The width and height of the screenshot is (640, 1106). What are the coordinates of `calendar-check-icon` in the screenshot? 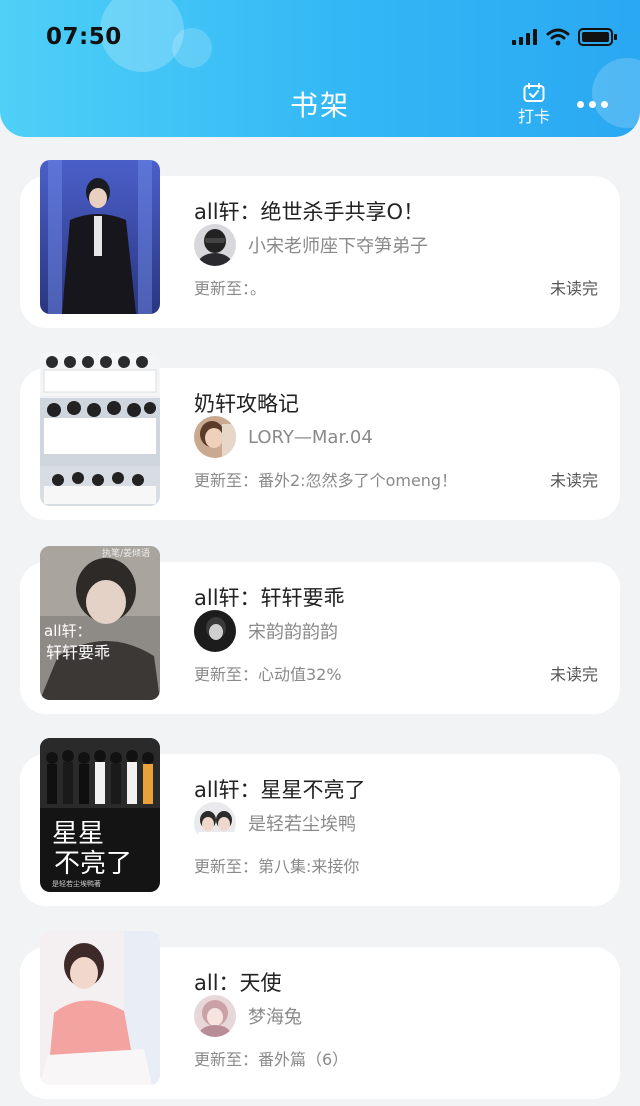 It's located at (534, 92).